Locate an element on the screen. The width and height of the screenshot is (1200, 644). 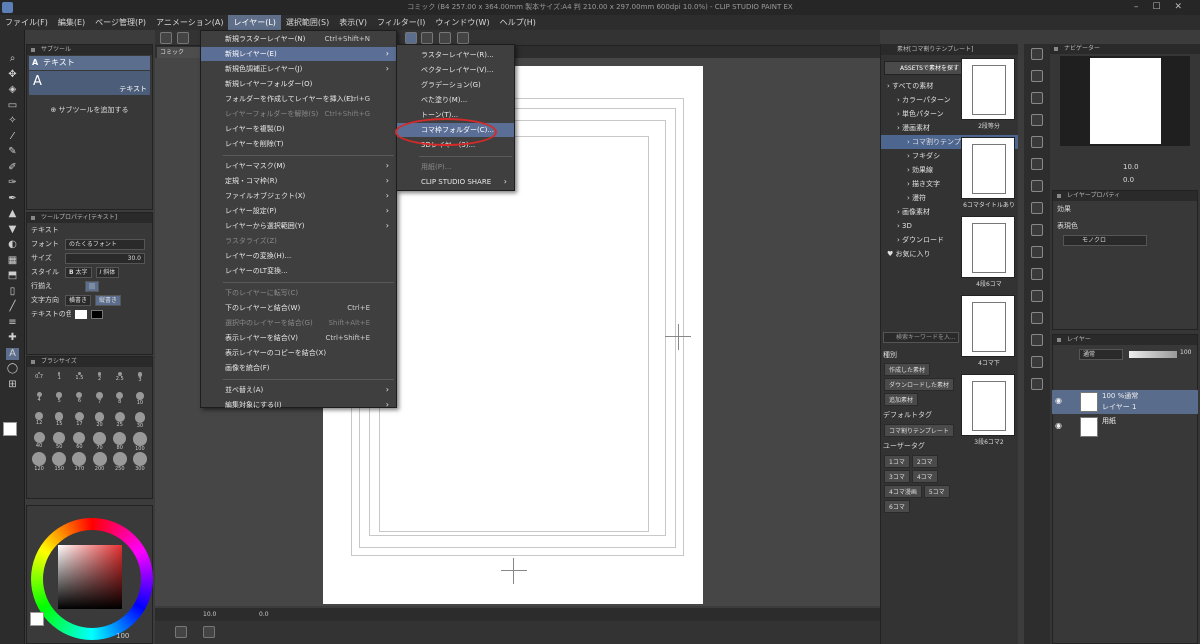
tag-button: 2コマ is located at coordinates (924, 461).